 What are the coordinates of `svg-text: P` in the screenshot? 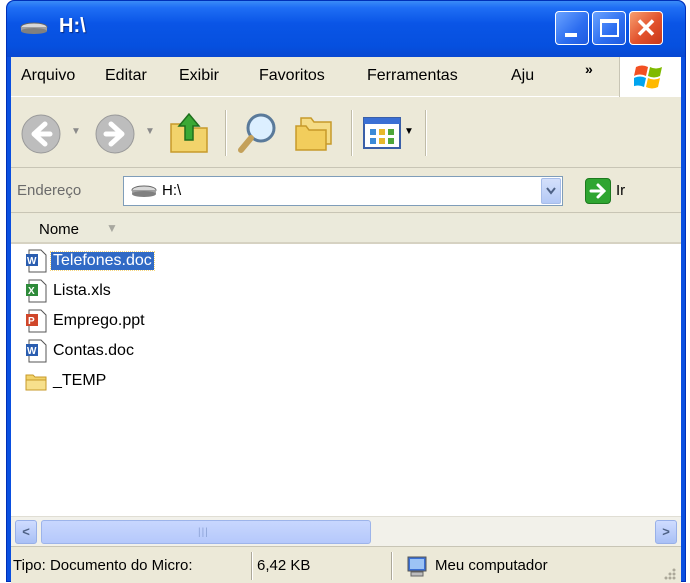 It's located at (31, 321).